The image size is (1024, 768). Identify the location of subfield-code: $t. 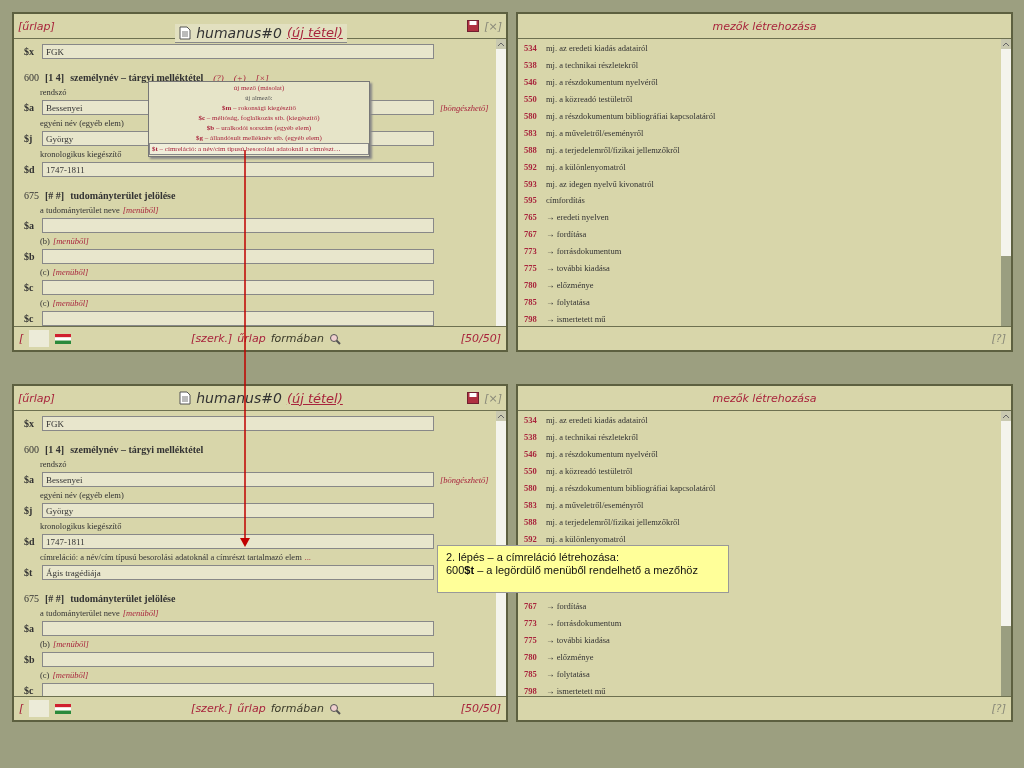
(29, 572).